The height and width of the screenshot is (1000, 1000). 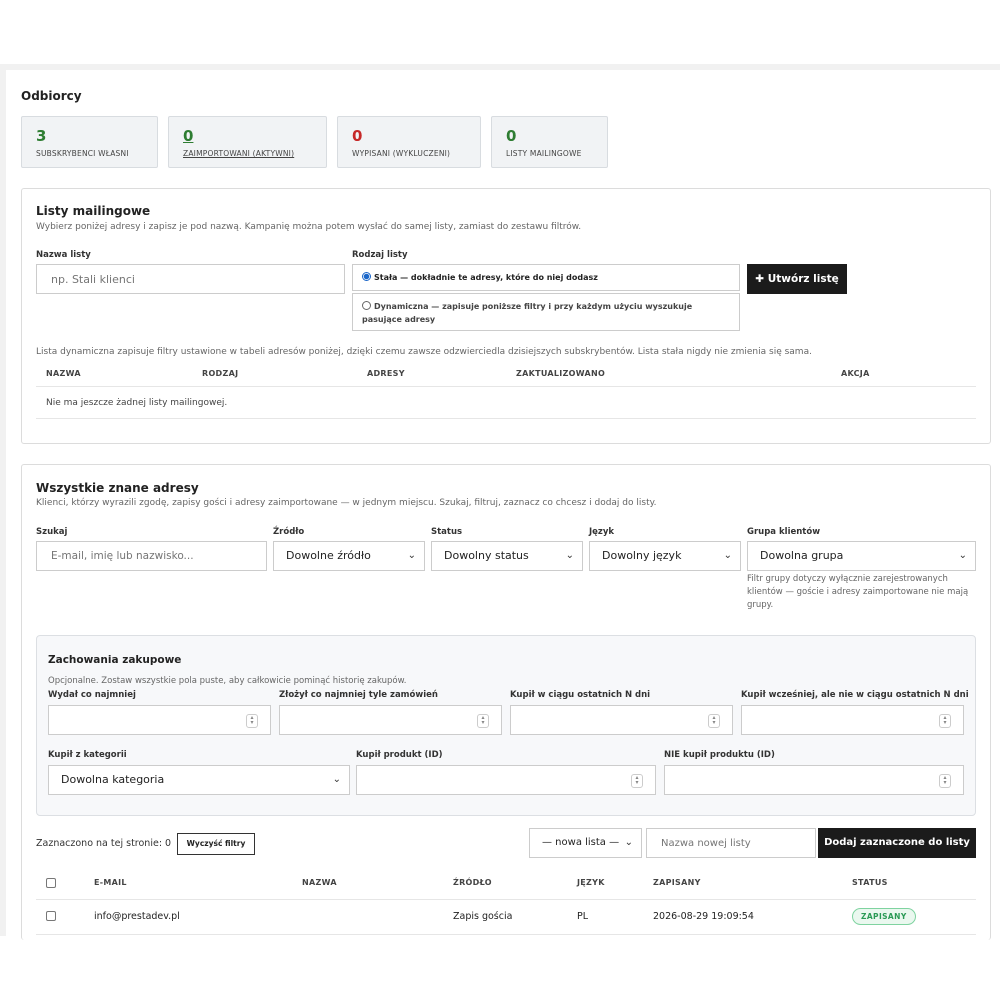 What do you see at coordinates (784, 532) in the screenshot?
I see `group-label: Grupa klientów` at bounding box center [784, 532].